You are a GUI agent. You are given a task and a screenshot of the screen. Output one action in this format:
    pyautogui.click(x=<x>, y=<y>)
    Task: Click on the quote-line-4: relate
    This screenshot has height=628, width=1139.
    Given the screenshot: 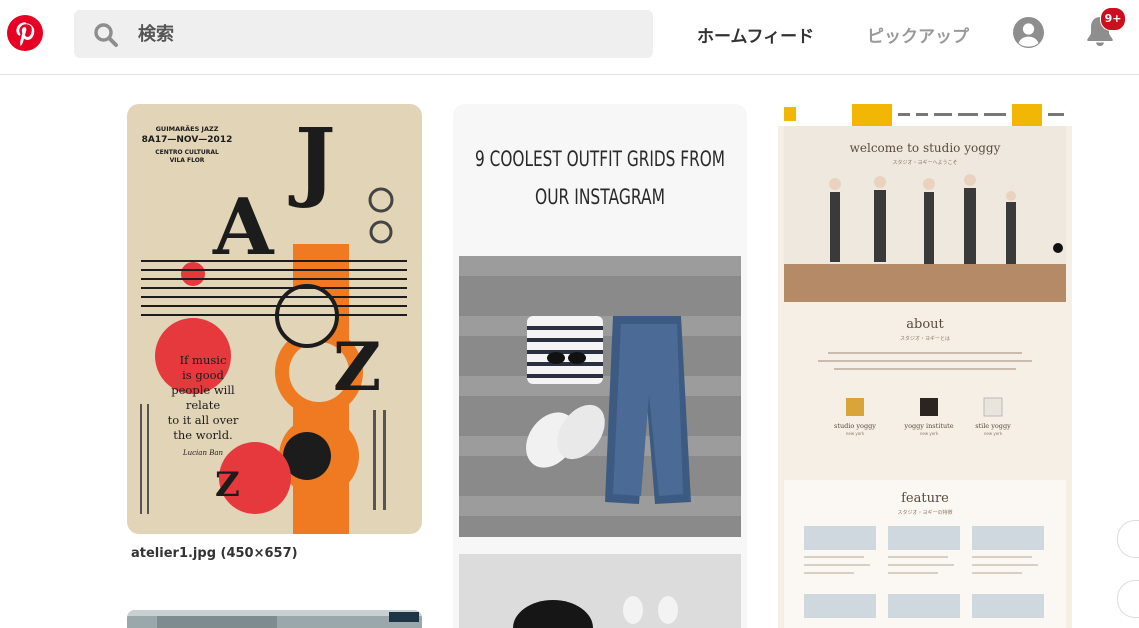 What is the action you would take?
    pyautogui.click(x=203, y=405)
    